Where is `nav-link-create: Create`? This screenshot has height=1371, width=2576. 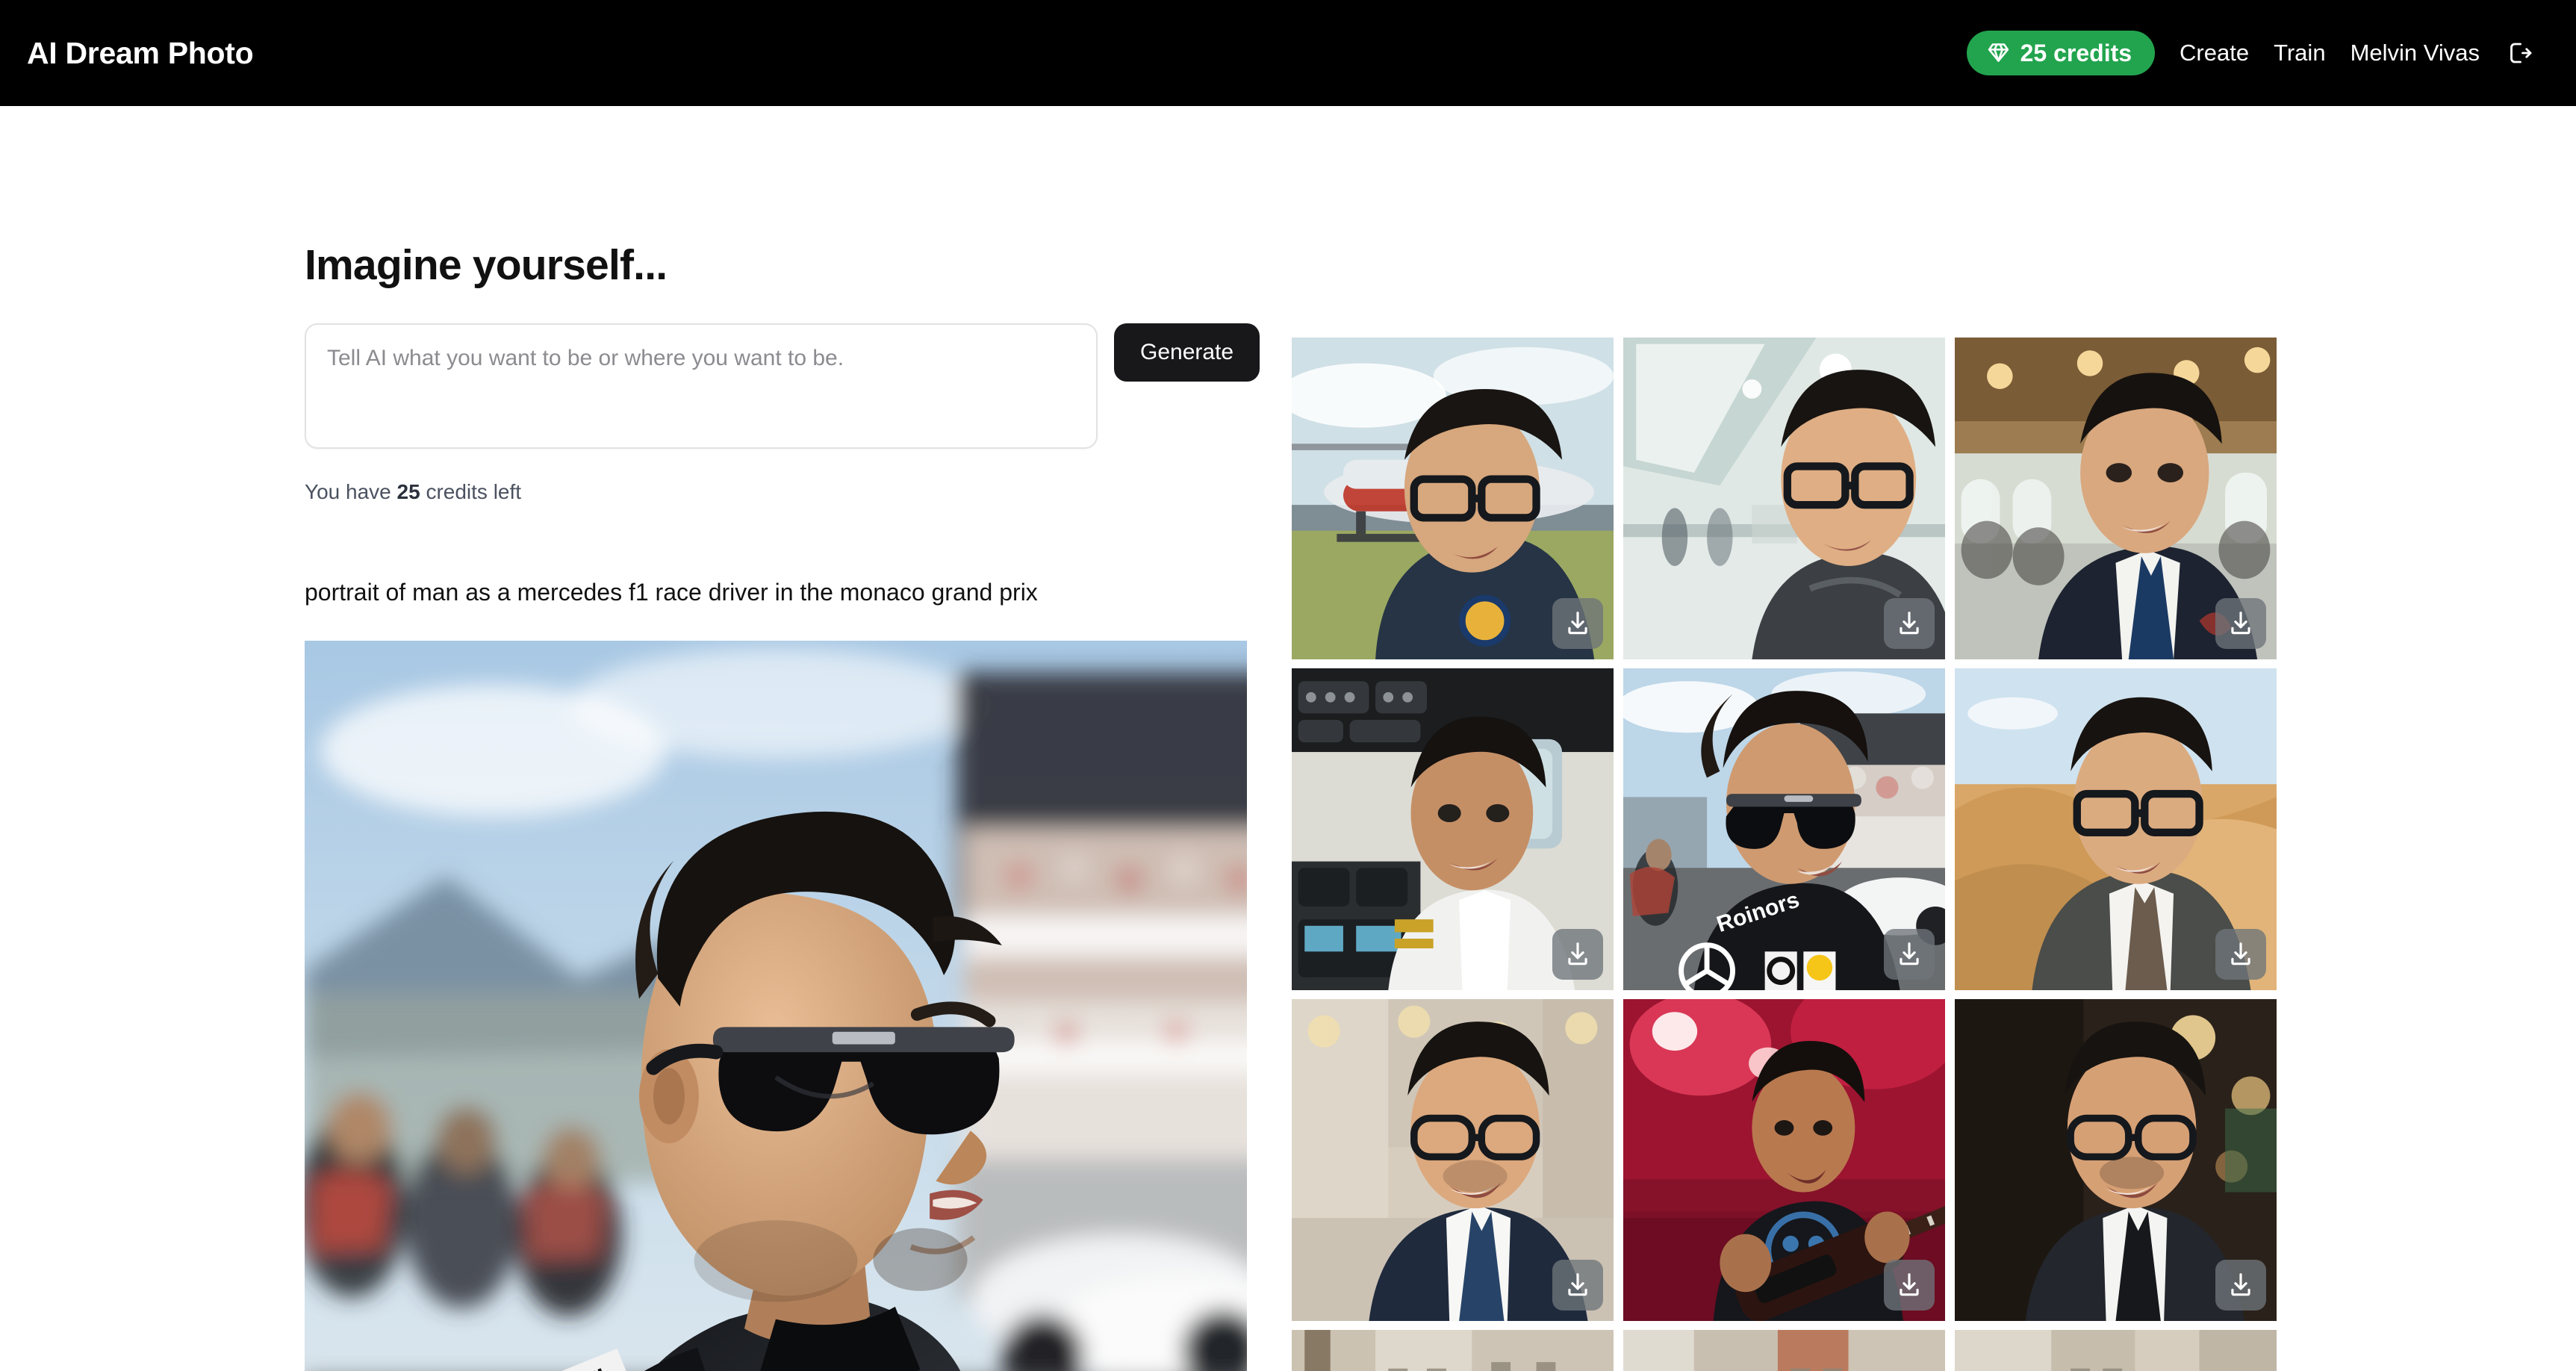 nav-link-create: Create is located at coordinates (2214, 53).